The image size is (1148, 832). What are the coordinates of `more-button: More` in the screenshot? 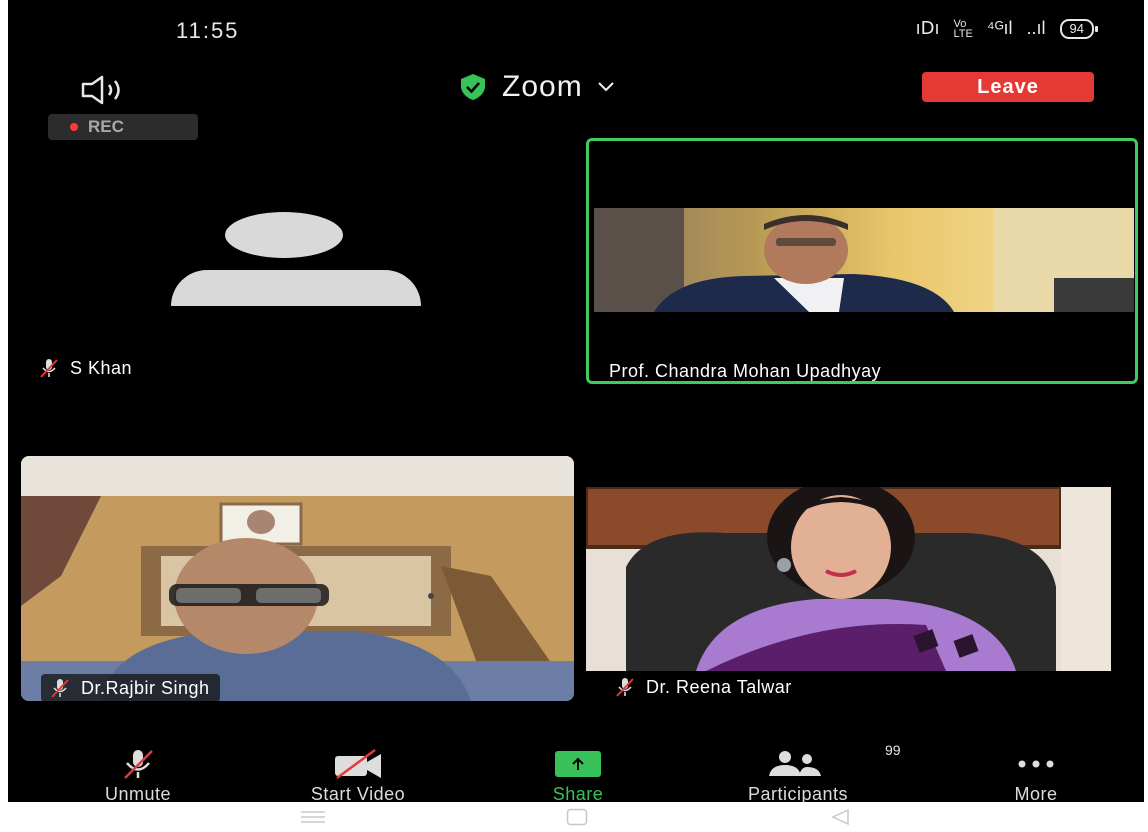 It's located at (1036, 775).